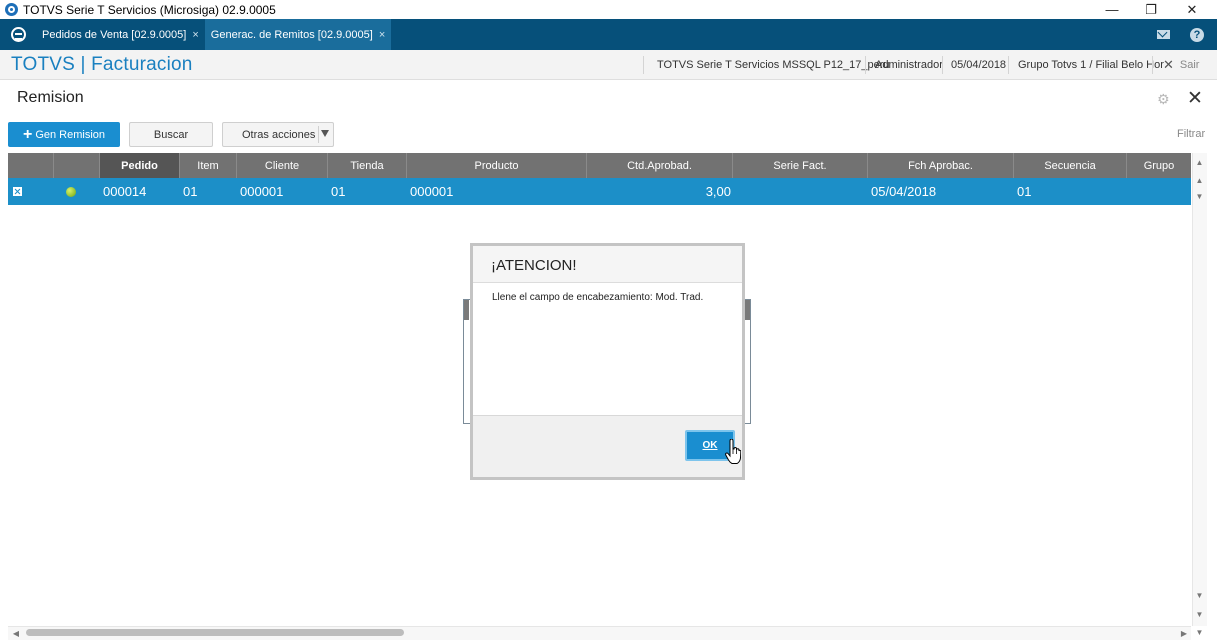  I want to click on column-header-grupo: Grupo, so click(1159, 165).